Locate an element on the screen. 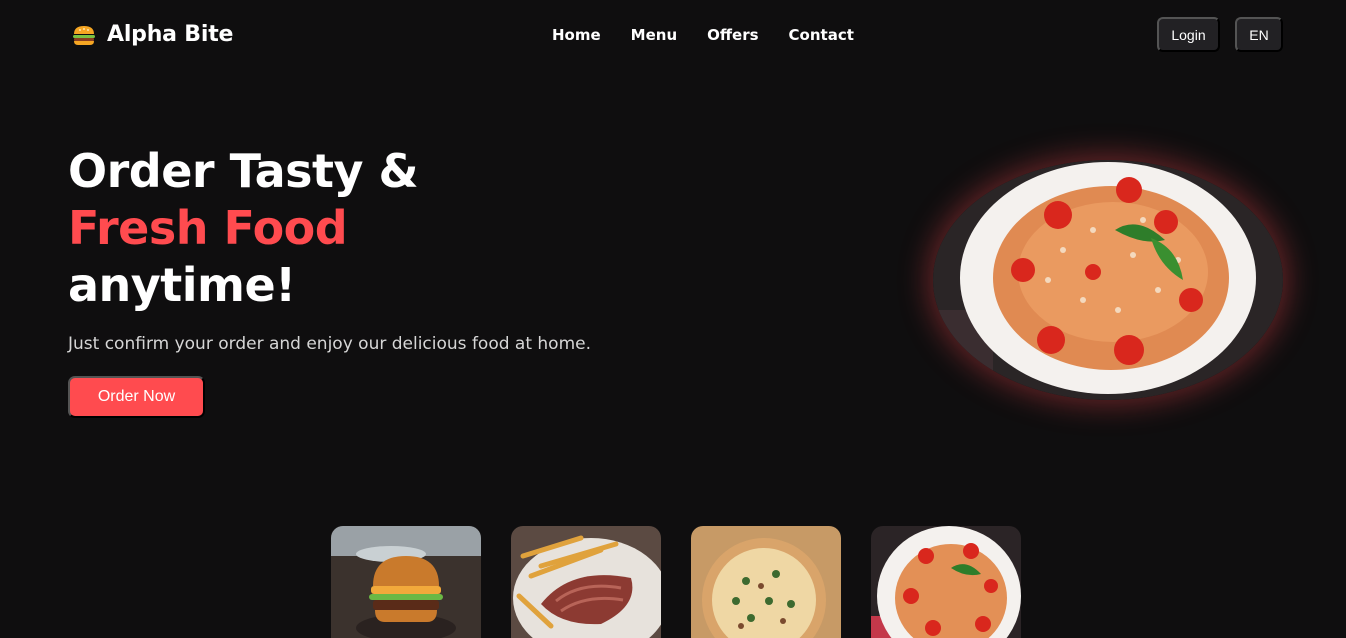 Image resolution: width=1346 pixels, height=638 pixels. brand-logo: Alpha Bite is located at coordinates (152, 34).